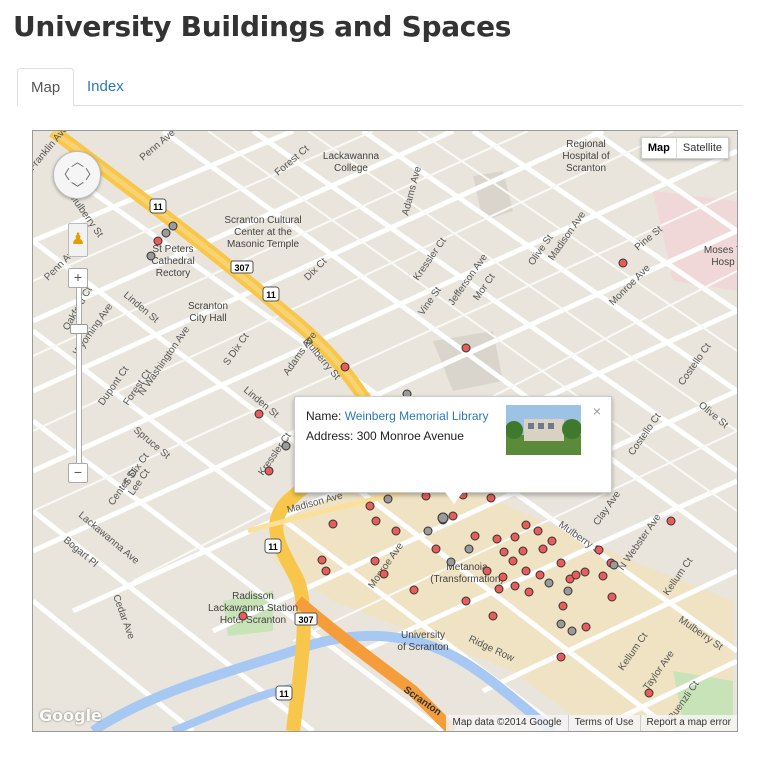 The height and width of the screenshot is (758, 768). What do you see at coordinates (688, 723) in the screenshot?
I see `report-map-error-link: Report a map error` at bounding box center [688, 723].